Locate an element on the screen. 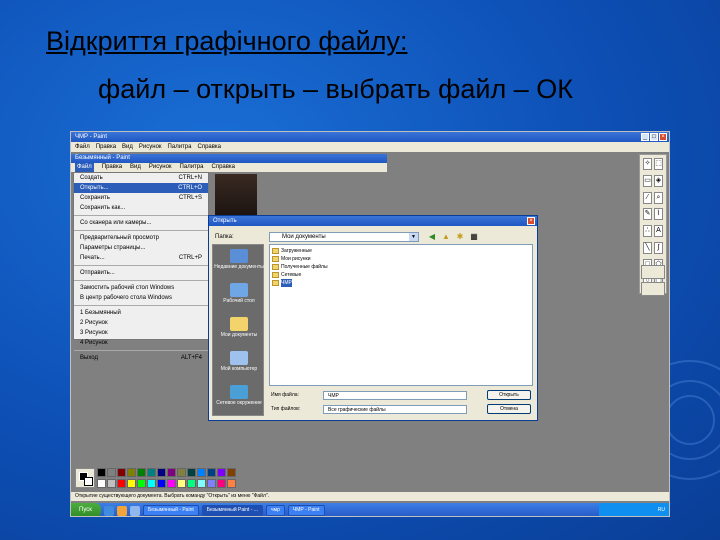  brush-icon: ⌇ is located at coordinates (658, 214).